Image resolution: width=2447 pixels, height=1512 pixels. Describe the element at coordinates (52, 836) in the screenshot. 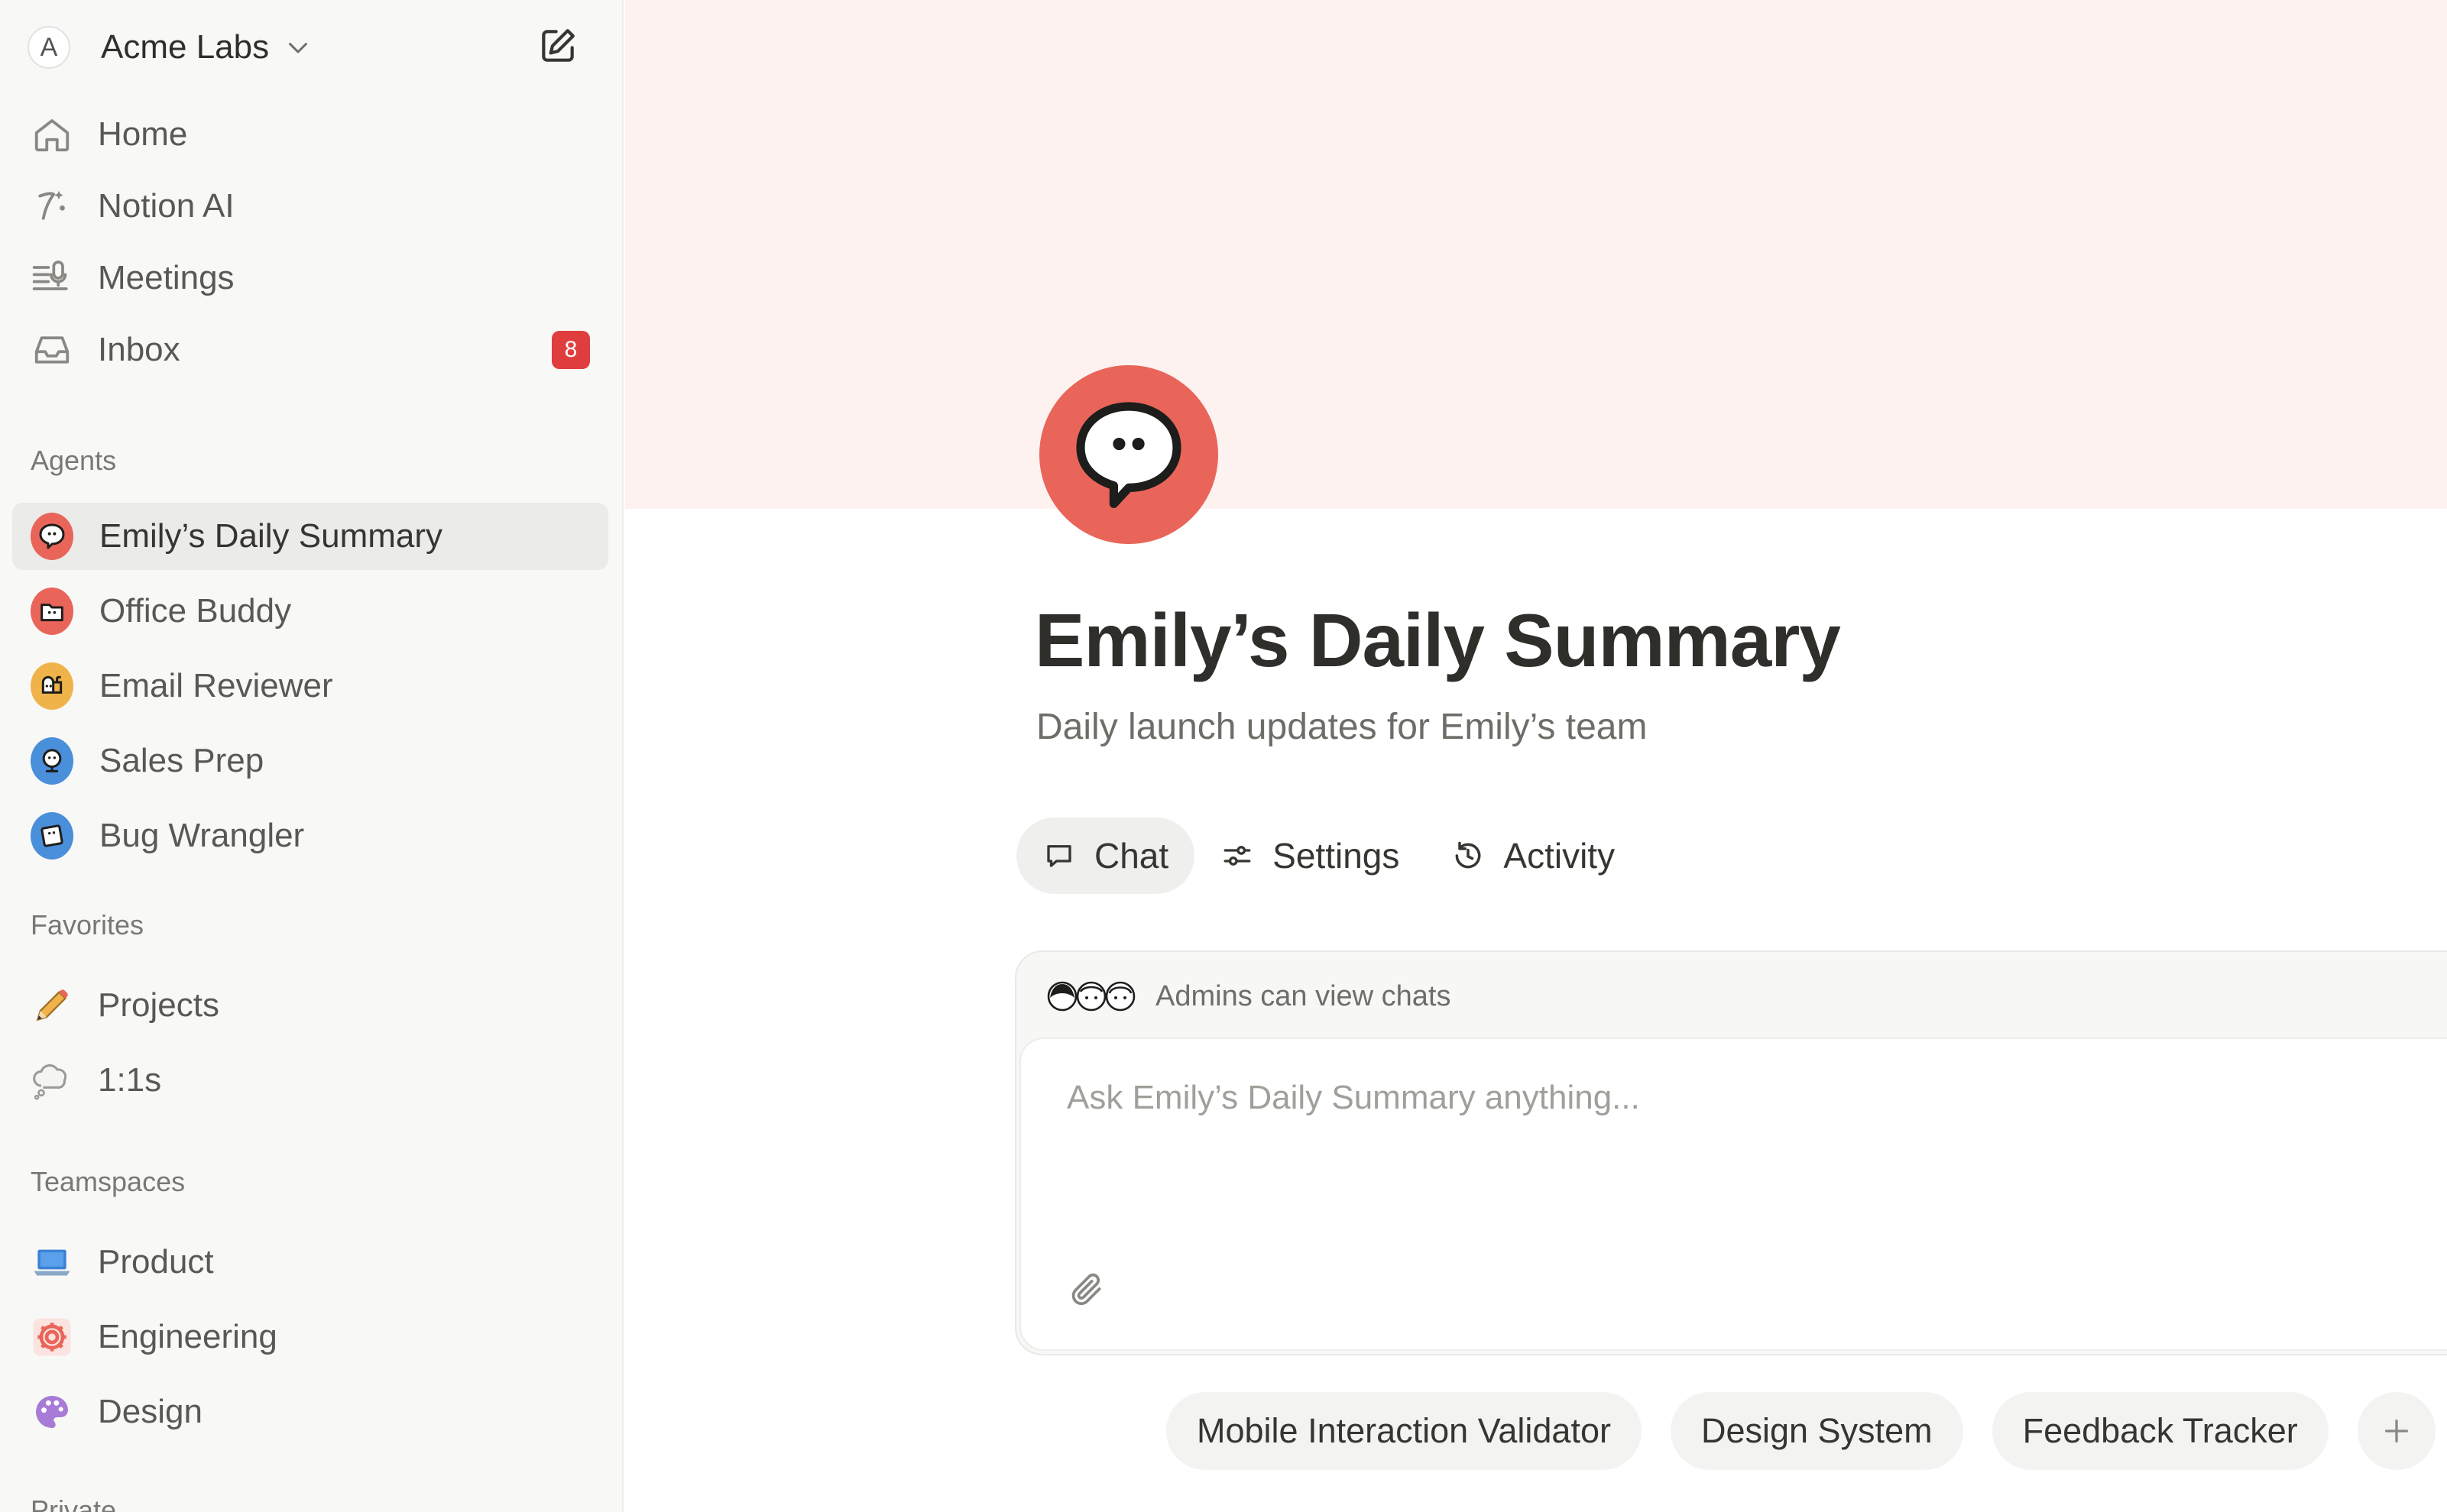

I see `note-card-icon` at that location.